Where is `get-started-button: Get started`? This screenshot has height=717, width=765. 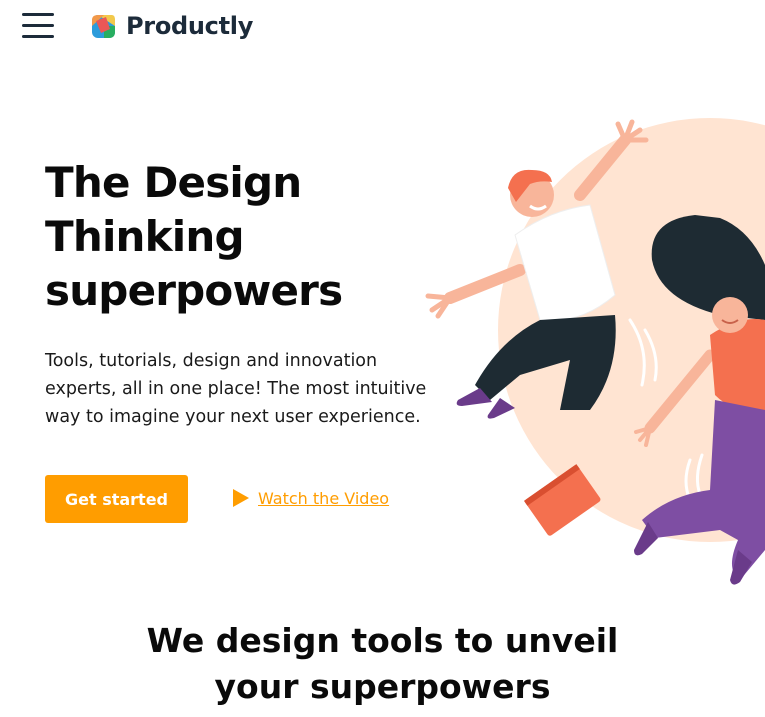 get-started-button: Get started is located at coordinates (116, 499).